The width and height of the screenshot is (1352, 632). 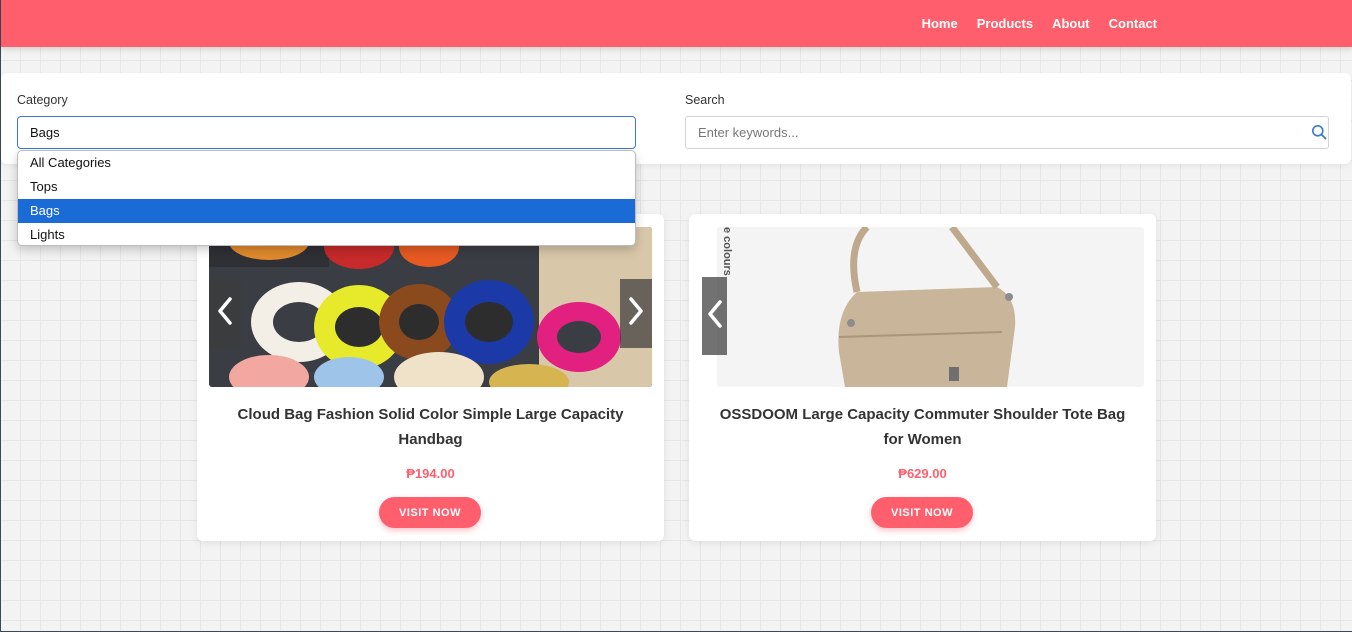 I want to click on product-price: ₱629.00, so click(x=922, y=473).